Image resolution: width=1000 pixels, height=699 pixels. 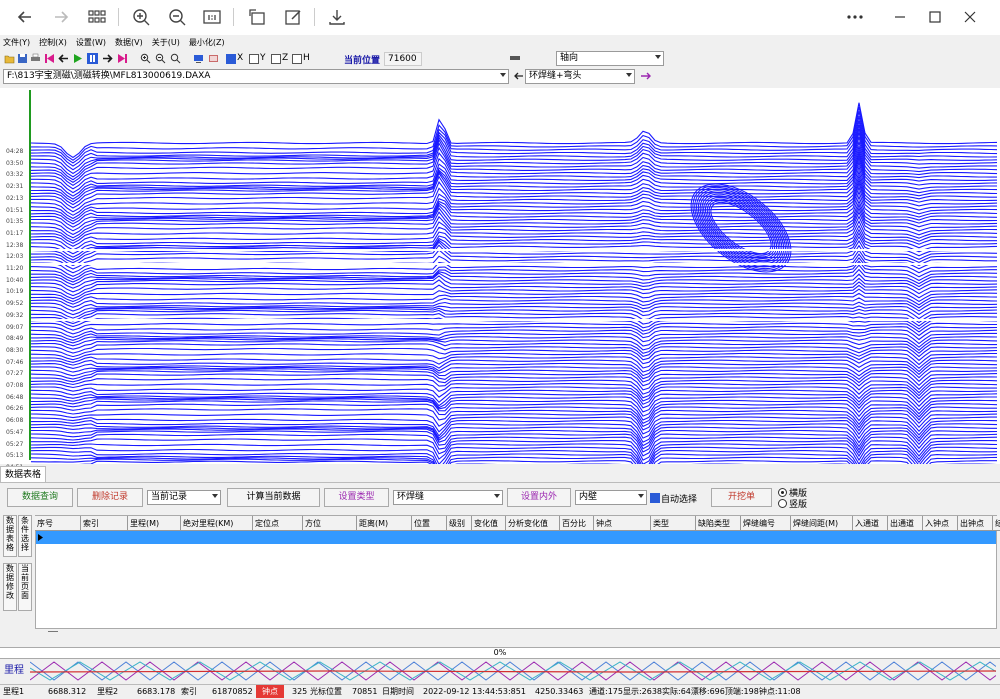 I want to click on axis-h-checkbox, so click(x=297, y=59).